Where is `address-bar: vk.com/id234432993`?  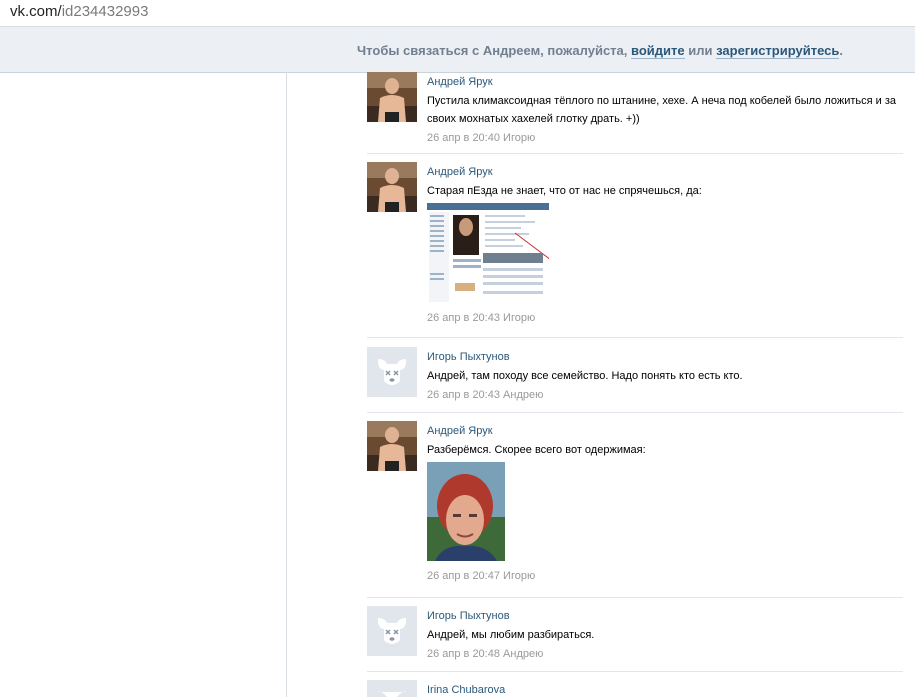 address-bar: vk.com/id234432993 is located at coordinates (457, 13).